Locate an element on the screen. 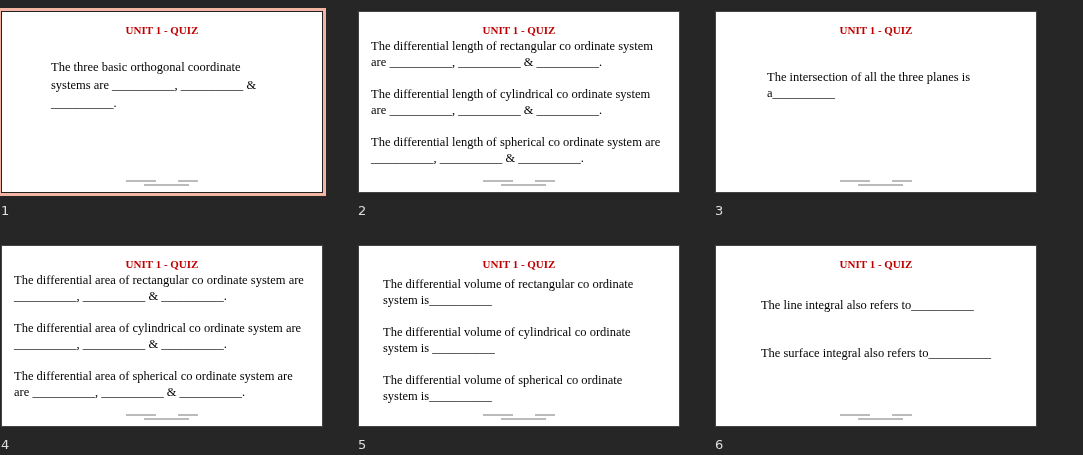  question-text: The line integral also refers to__________ is located at coordinates (867, 305).